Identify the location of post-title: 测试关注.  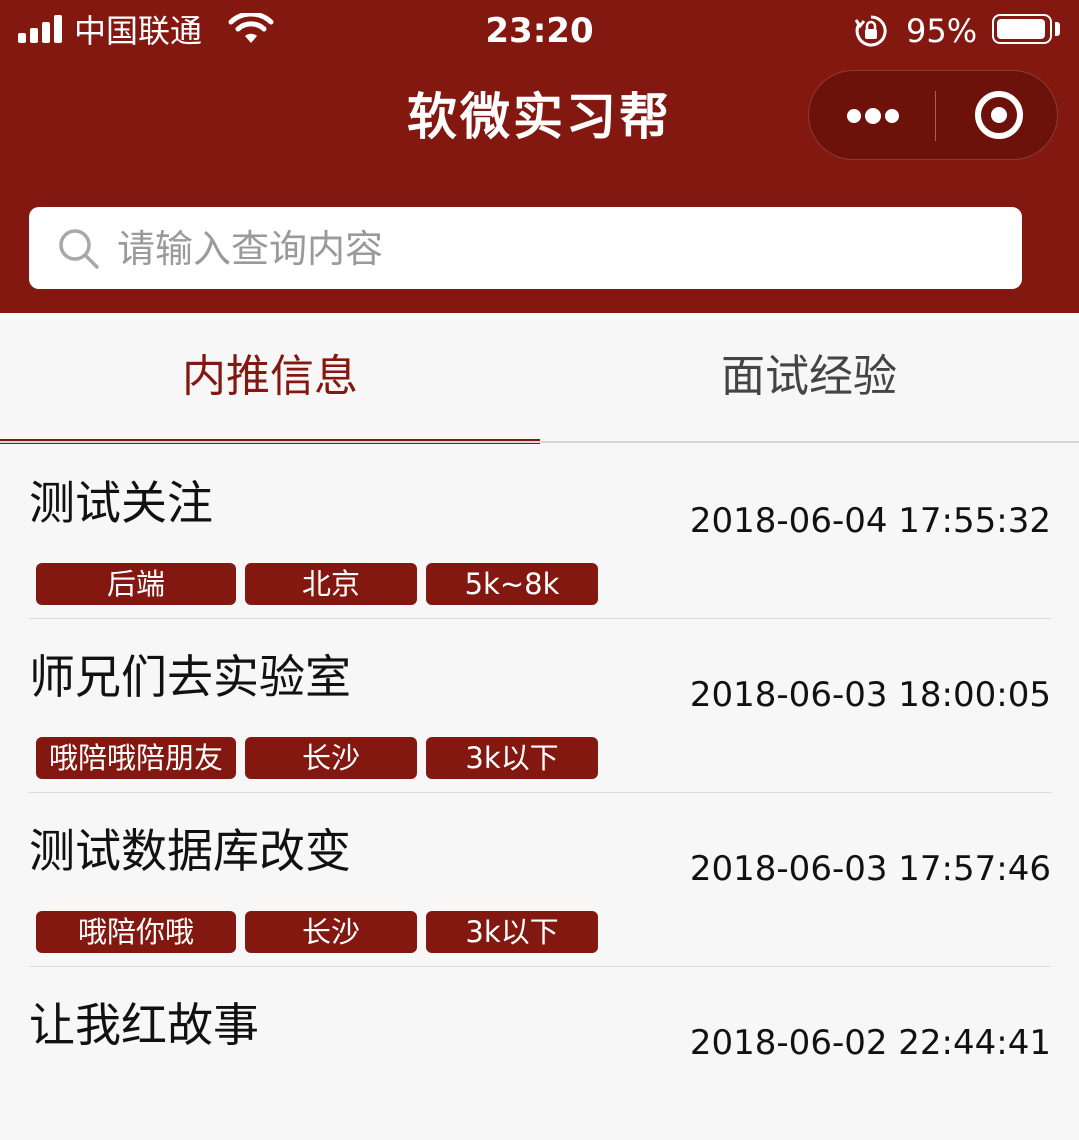
(121, 503).